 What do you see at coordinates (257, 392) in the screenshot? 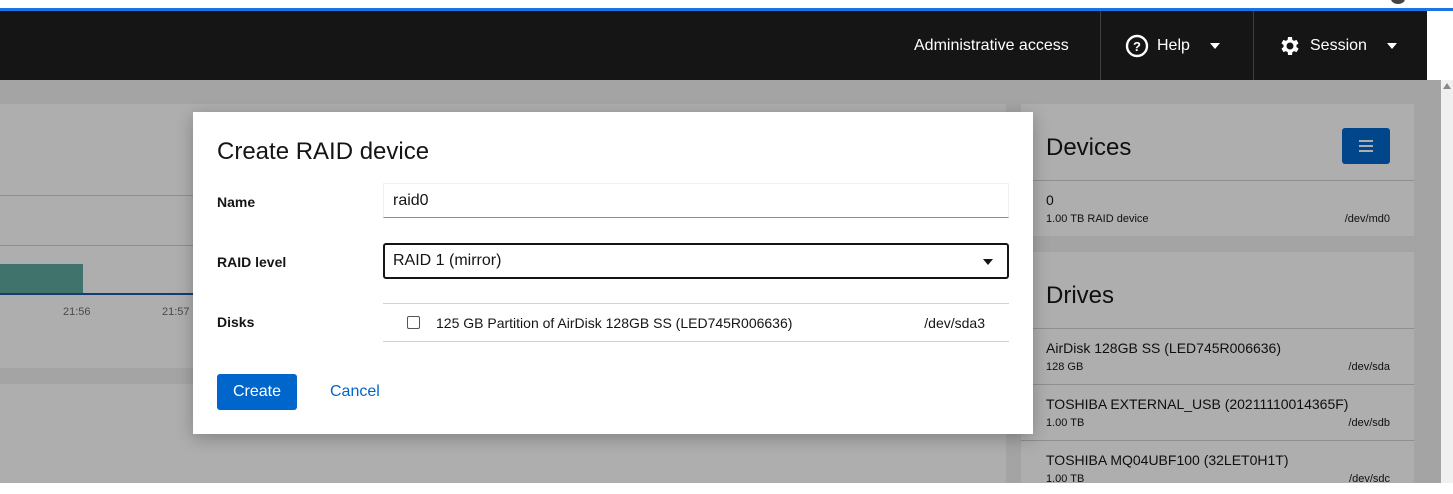
I see `create-button: Create` at bounding box center [257, 392].